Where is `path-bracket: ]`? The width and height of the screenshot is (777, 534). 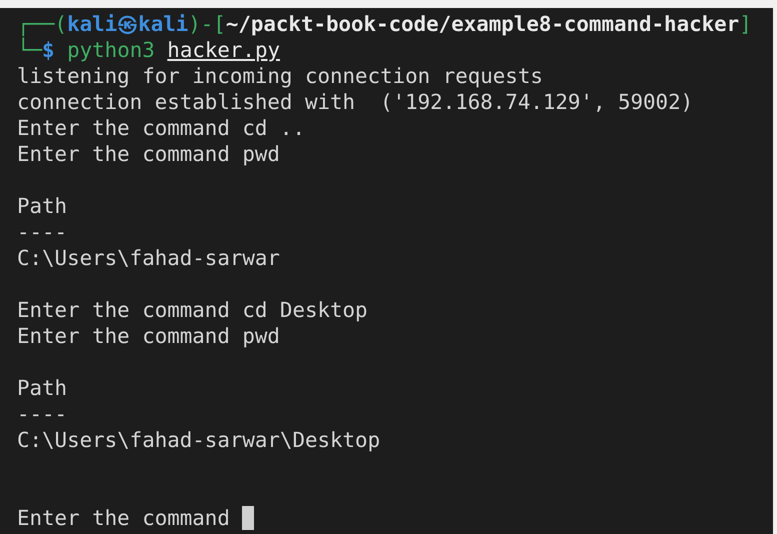
path-bracket: ] is located at coordinates (745, 24).